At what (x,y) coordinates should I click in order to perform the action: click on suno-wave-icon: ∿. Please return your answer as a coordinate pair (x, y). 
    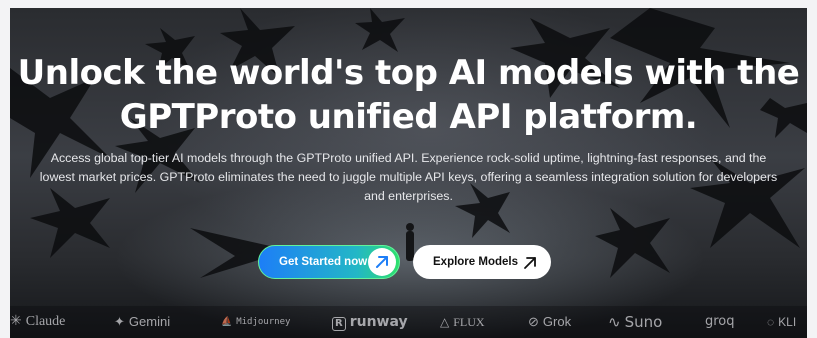
    Looking at the image, I should click on (614, 322).